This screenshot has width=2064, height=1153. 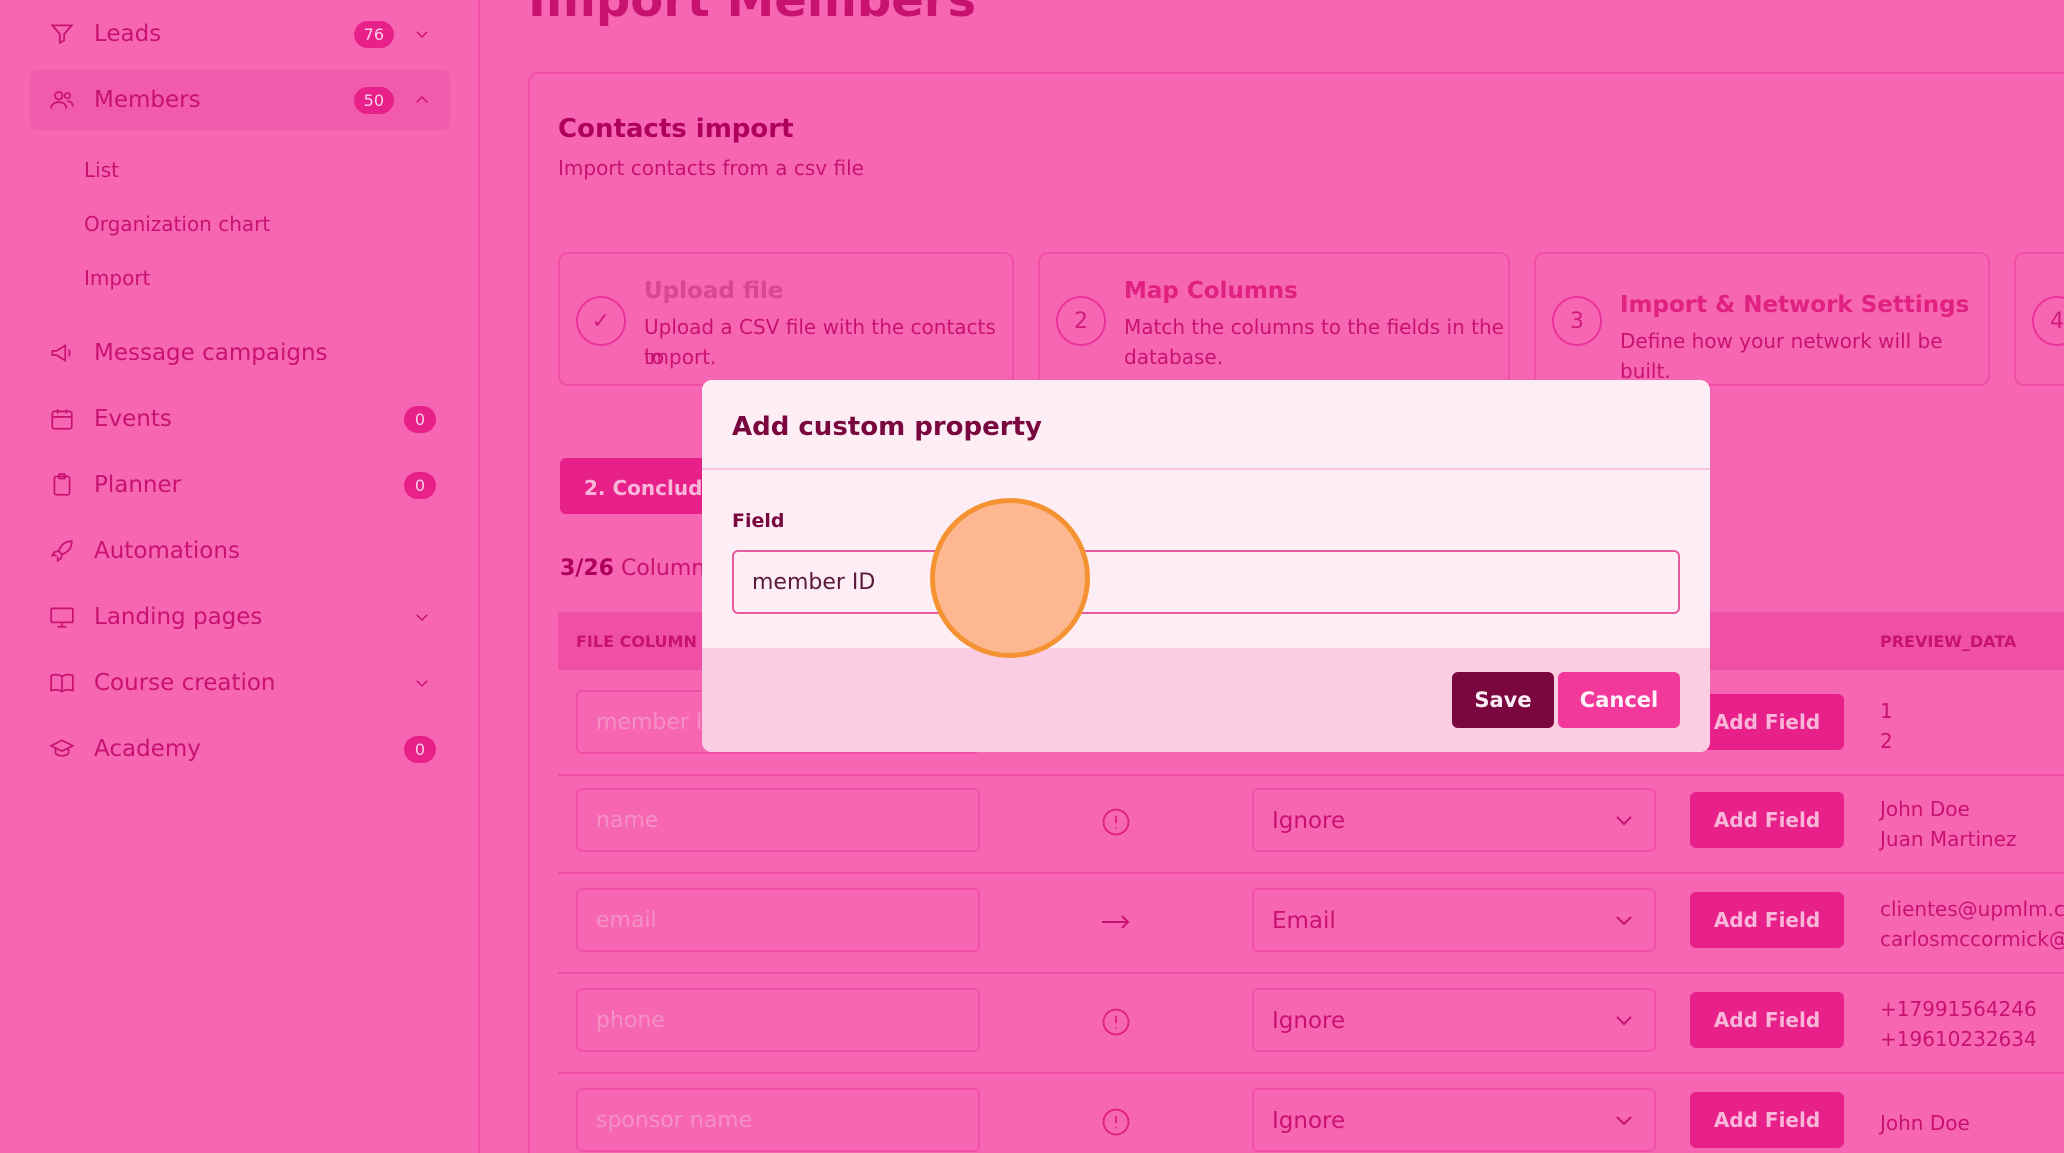 What do you see at coordinates (1211, 291) in the screenshot?
I see `step-title: Map Columns` at bounding box center [1211, 291].